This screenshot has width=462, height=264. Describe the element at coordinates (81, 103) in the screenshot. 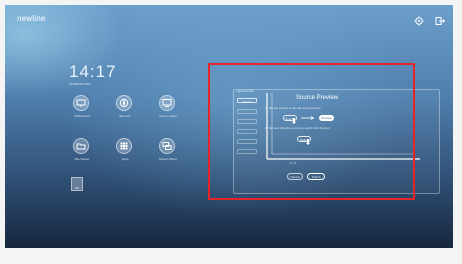

I see `whiteboard-icon` at that location.